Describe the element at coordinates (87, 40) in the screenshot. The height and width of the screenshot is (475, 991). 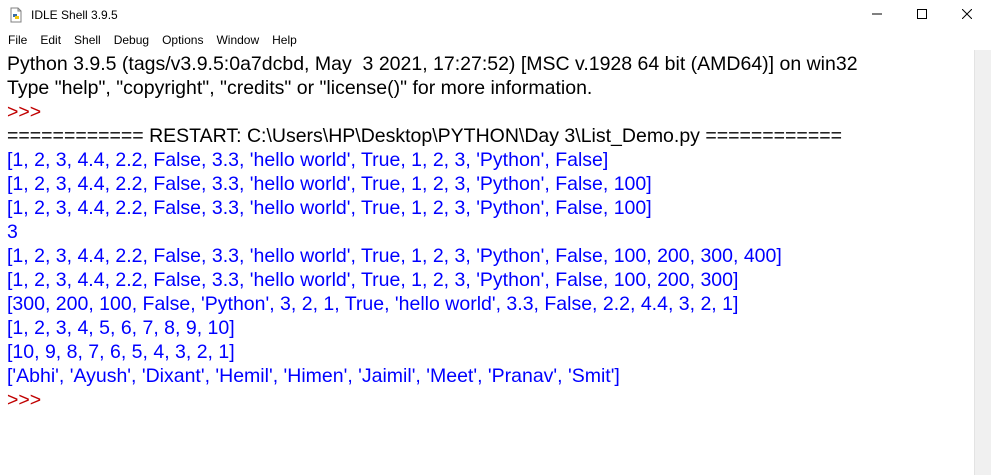
I see `menu-shell: Shell` at that location.